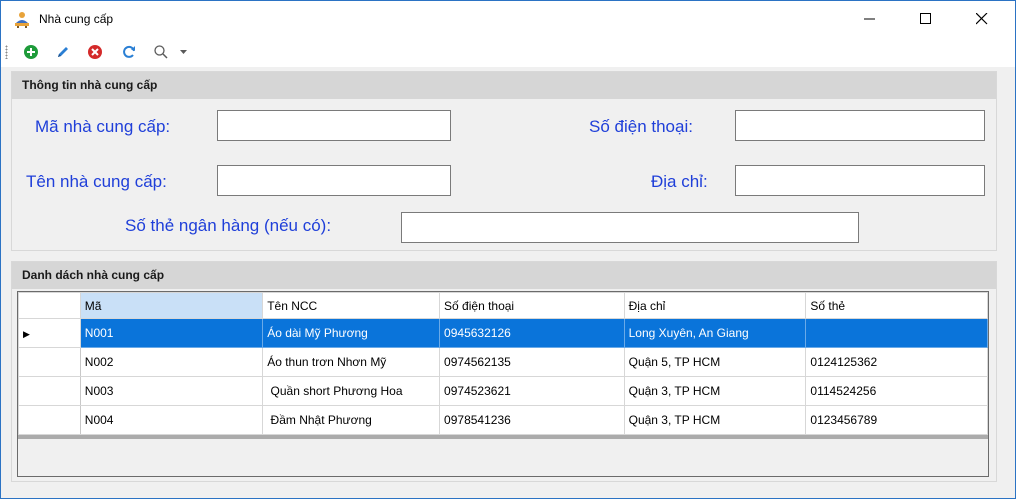 The width and height of the screenshot is (1016, 499). I want to click on cell-ten-ncc: Đầm Nhật Phương, so click(351, 420).